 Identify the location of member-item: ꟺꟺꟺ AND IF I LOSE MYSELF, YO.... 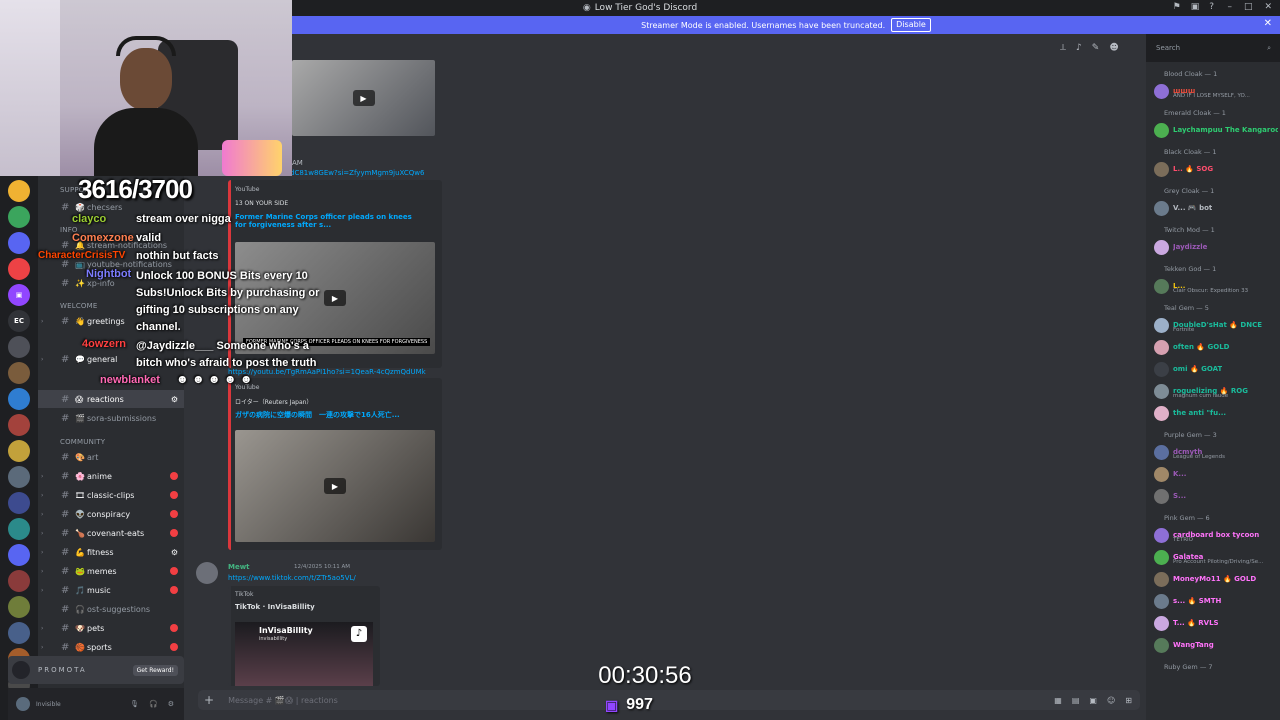
(1216, 91).